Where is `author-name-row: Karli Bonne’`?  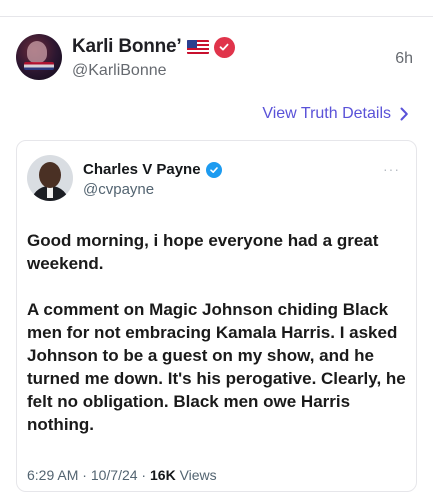 author-name-row: Karli Bonne’ is located at coordinates (153, 47).